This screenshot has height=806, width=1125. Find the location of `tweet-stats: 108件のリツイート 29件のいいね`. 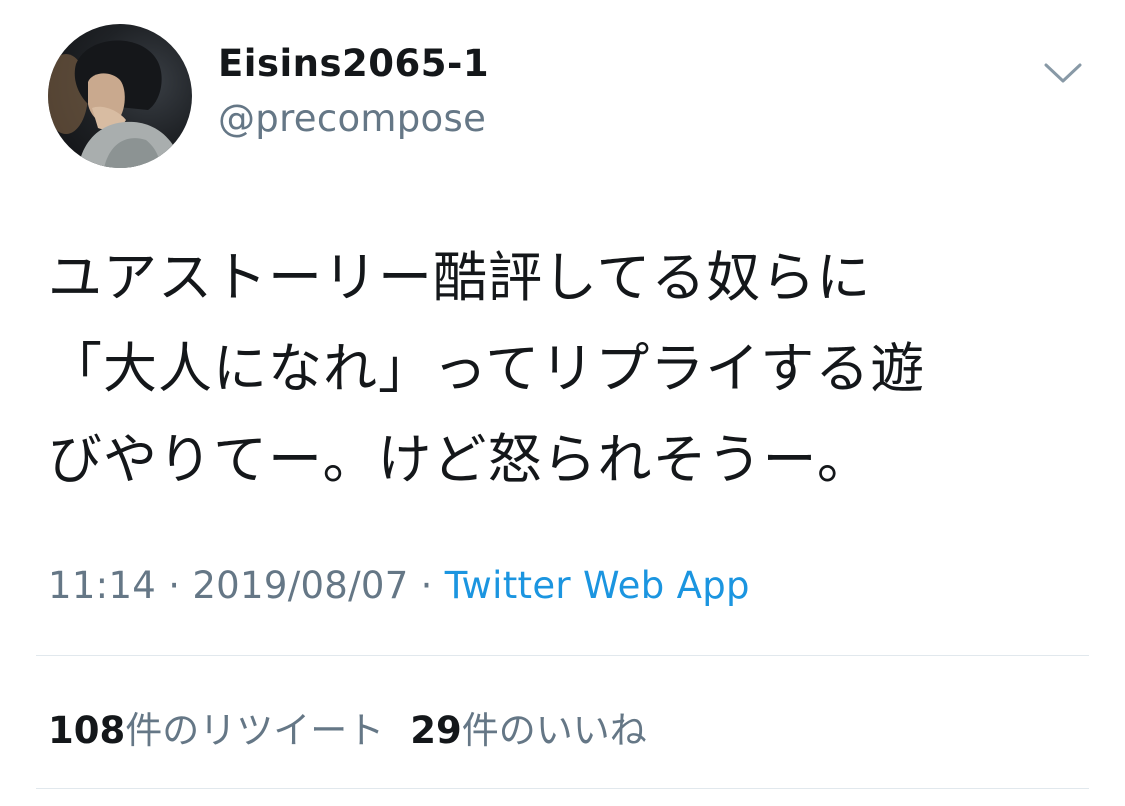

tweet-stats: 108件のリツイート 29件のいいね is located at coordinates (347, 727).